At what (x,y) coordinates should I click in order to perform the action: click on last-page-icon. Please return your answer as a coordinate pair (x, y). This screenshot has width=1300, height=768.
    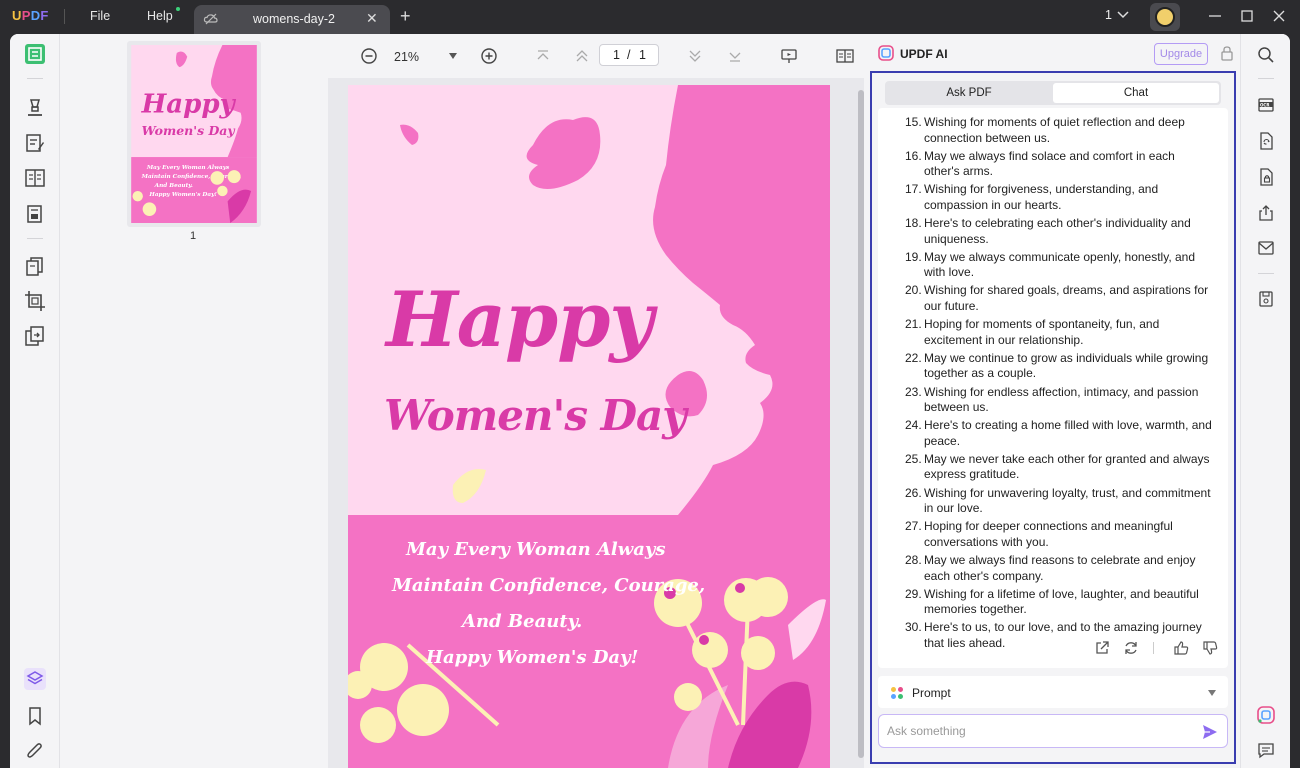
    Looking at the image, I should click on (735, 56).